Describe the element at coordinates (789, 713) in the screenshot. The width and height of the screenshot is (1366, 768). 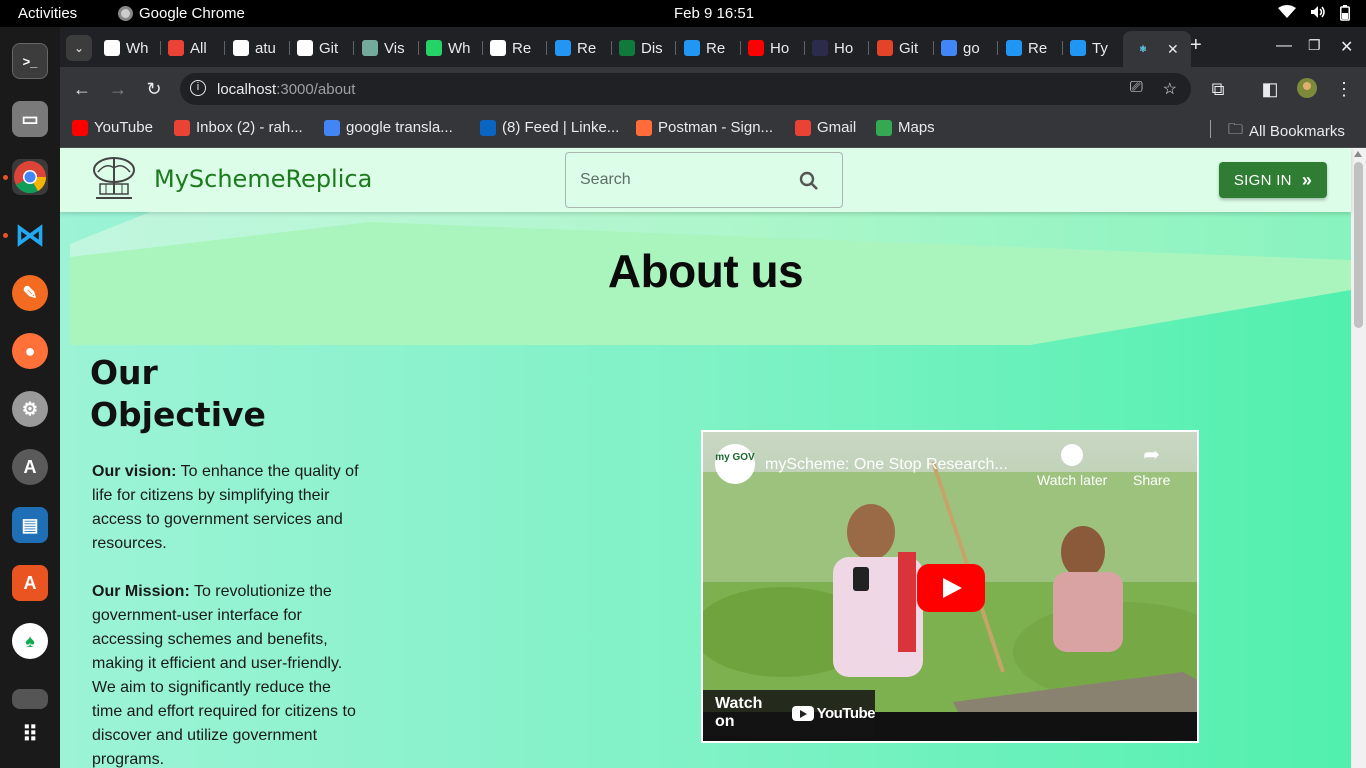
I see `watch-on-youtube-link: Watch on YouTube` at that location.